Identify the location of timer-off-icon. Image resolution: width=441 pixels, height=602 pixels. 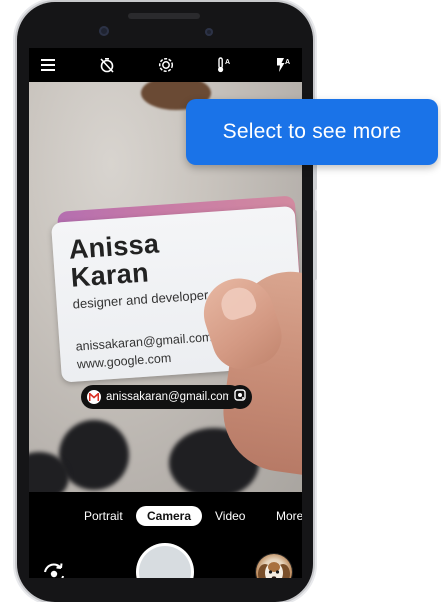
(107, 65).